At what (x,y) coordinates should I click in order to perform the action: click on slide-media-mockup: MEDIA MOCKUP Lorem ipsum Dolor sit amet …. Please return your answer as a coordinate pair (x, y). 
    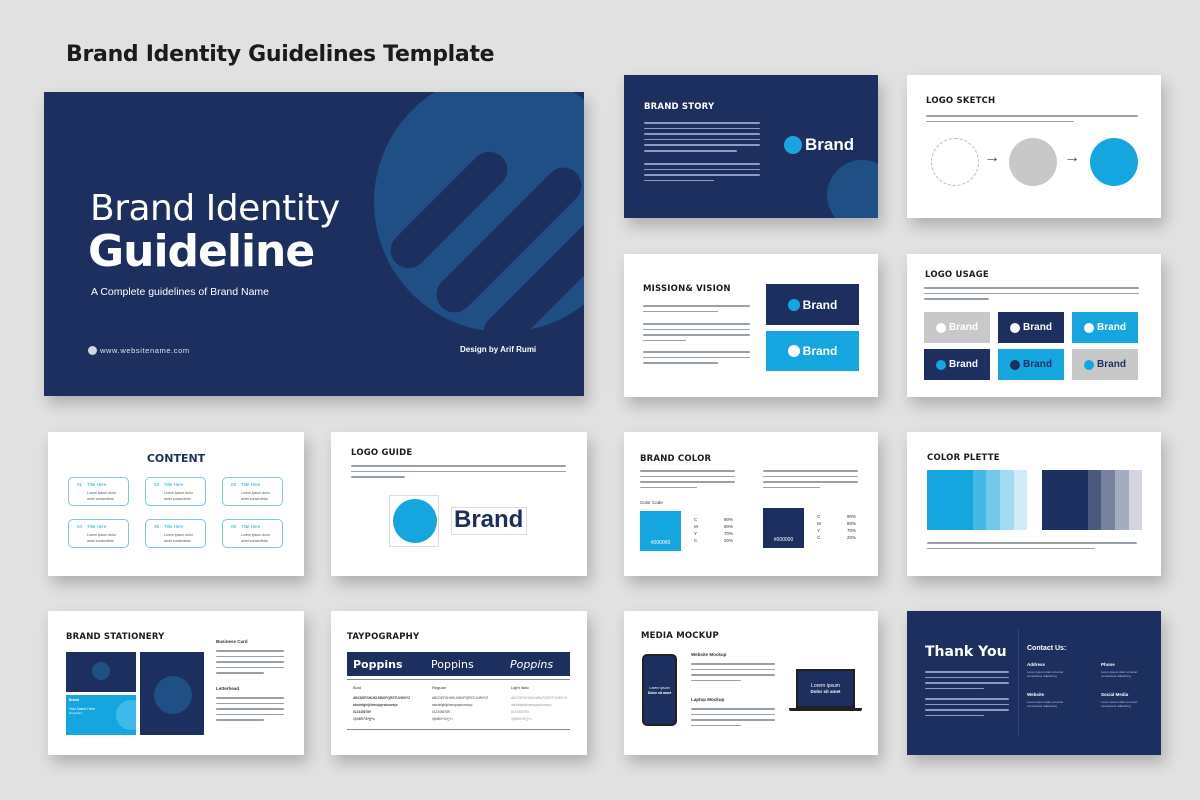
    Looking at the image, I should click on (751, 683).